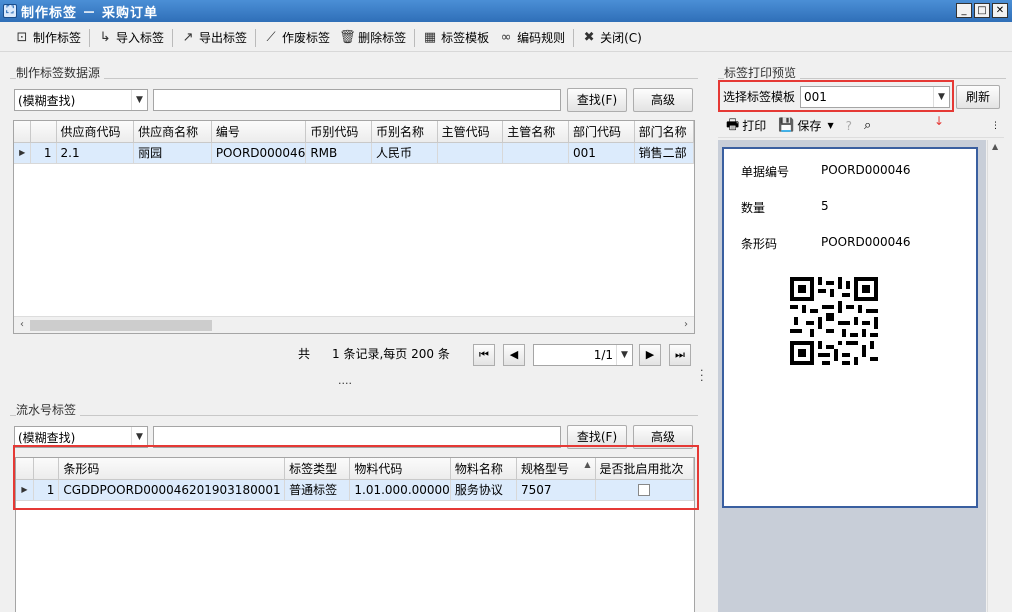 The width and height of the screenshot is (1012, 612). I want to click on source-search-input, so click(357, 100).